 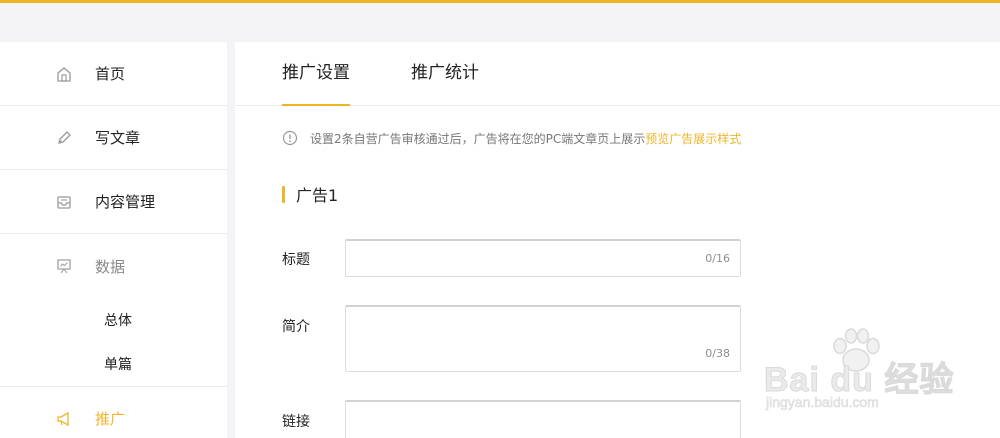 I want to click on tab-promotion-stats: 推广统计, so click(x=445, y=74).